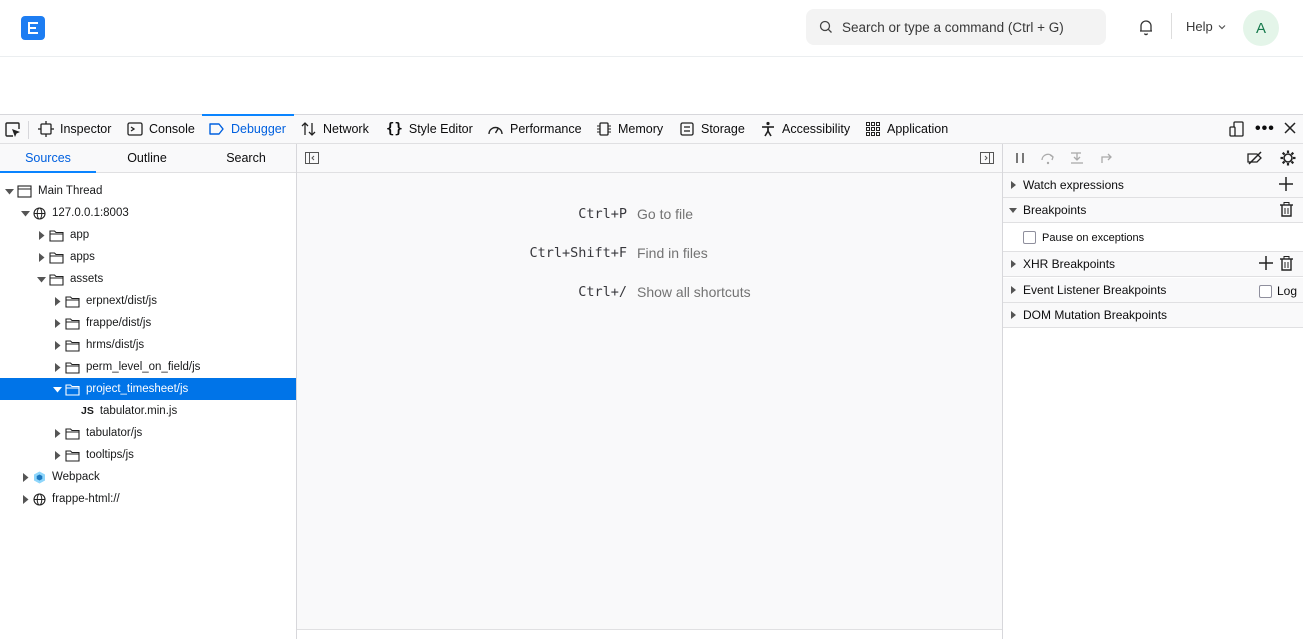  I want to click on tree-item: hrms/dist/js, so click(148, 345).